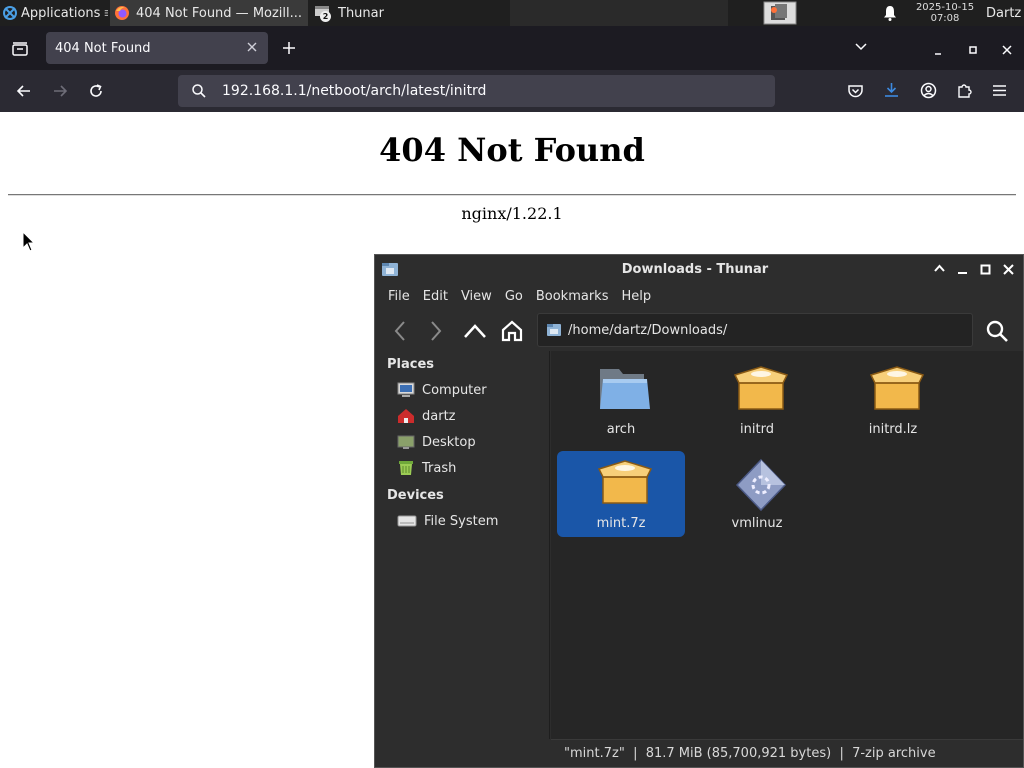 The height and width of the screenshot is (768, 1024). I want to click on file-label: initrd.lz, so click(893, 429).